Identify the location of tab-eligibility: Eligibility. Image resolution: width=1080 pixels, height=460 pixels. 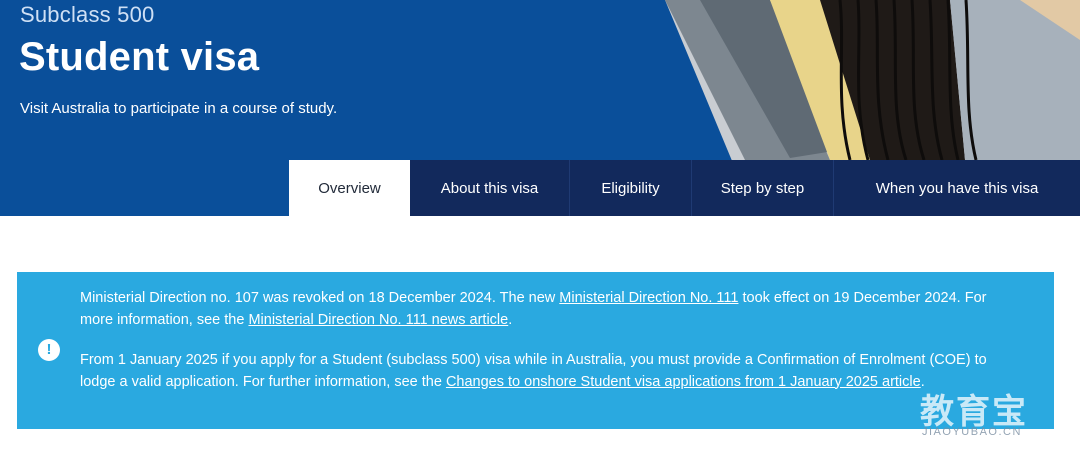
(631, 188).